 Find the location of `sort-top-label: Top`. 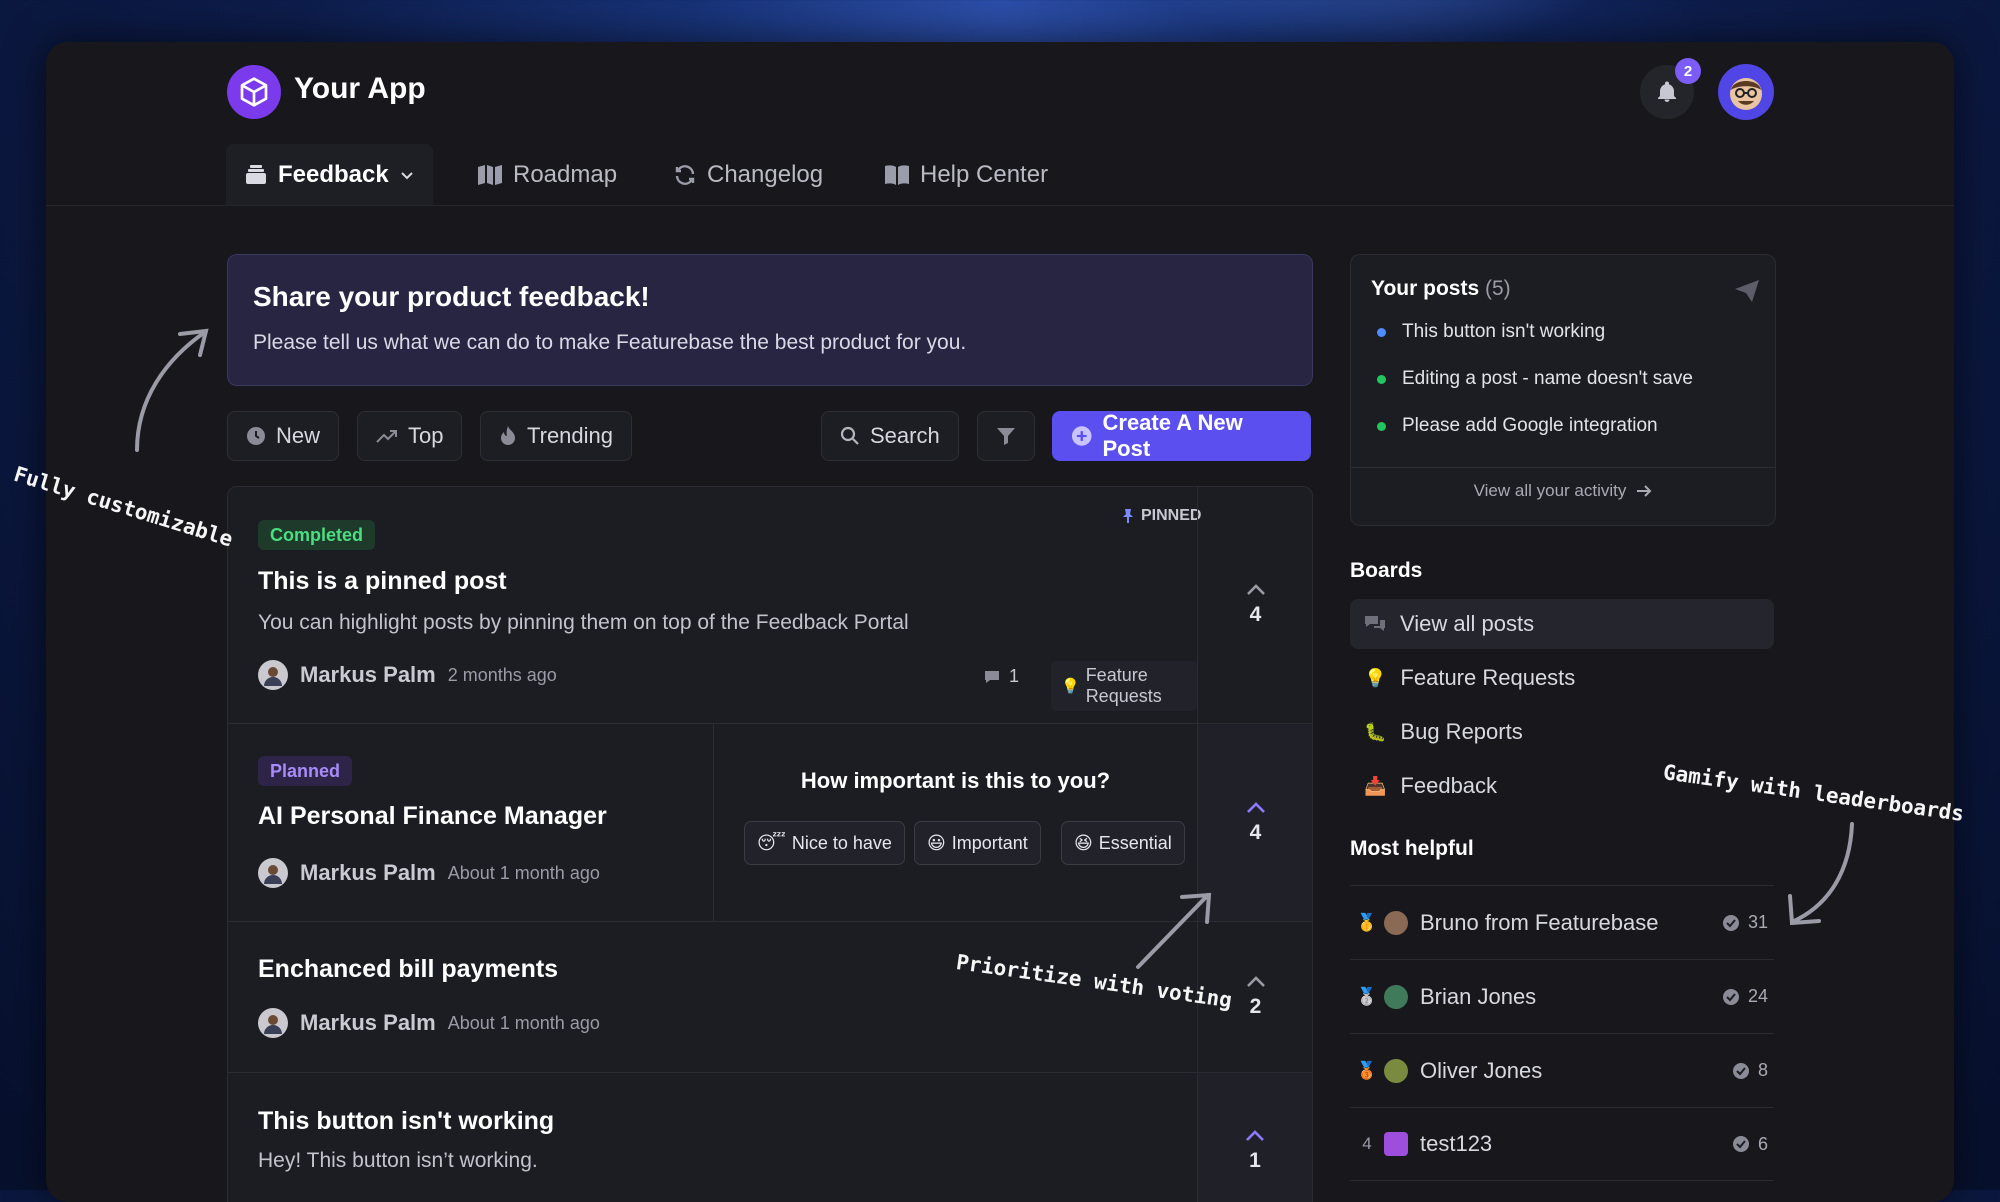

sort-top-label: Top is located at coordinates (426, 435).